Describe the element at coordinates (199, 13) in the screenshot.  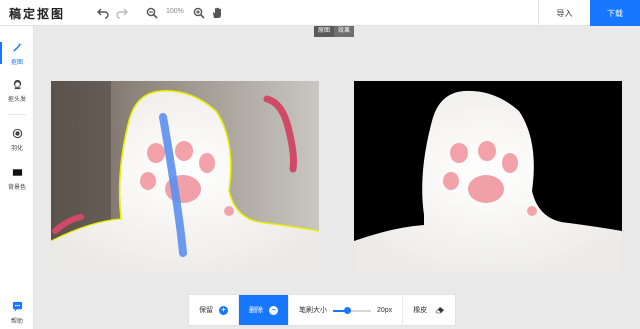
I see `zoom-in-icon` at that location.